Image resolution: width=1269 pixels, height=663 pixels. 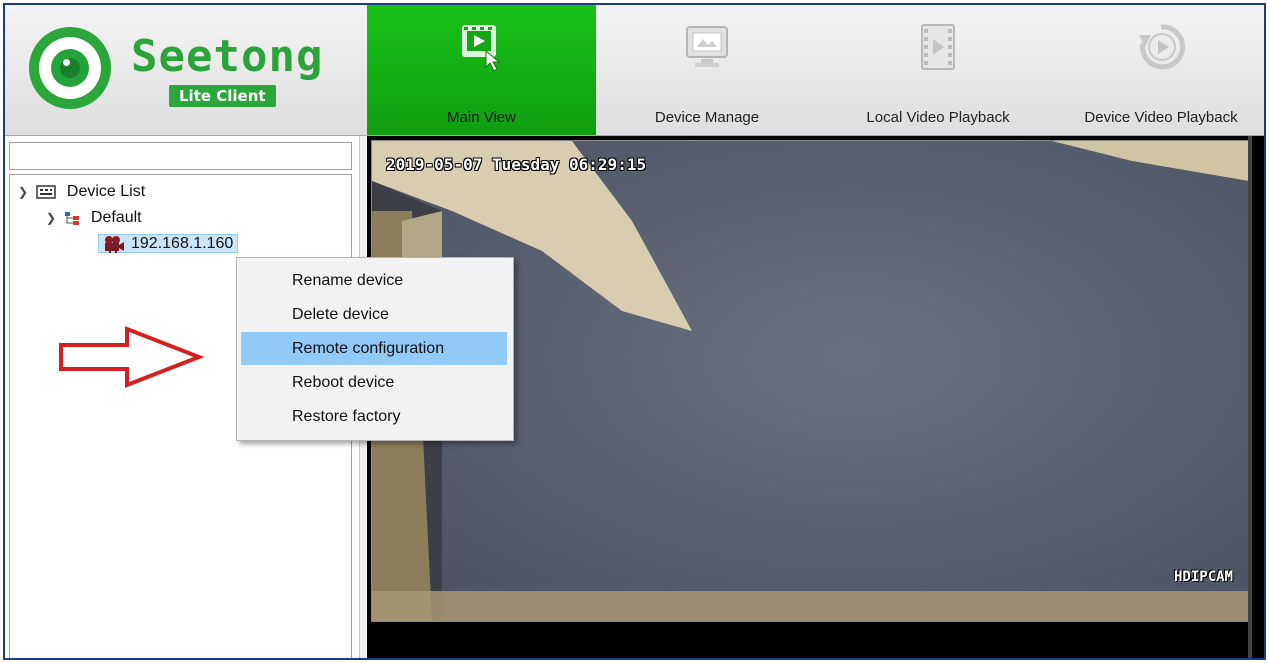 I want to click on red-arrow-icon, so click(x=132, y=357).